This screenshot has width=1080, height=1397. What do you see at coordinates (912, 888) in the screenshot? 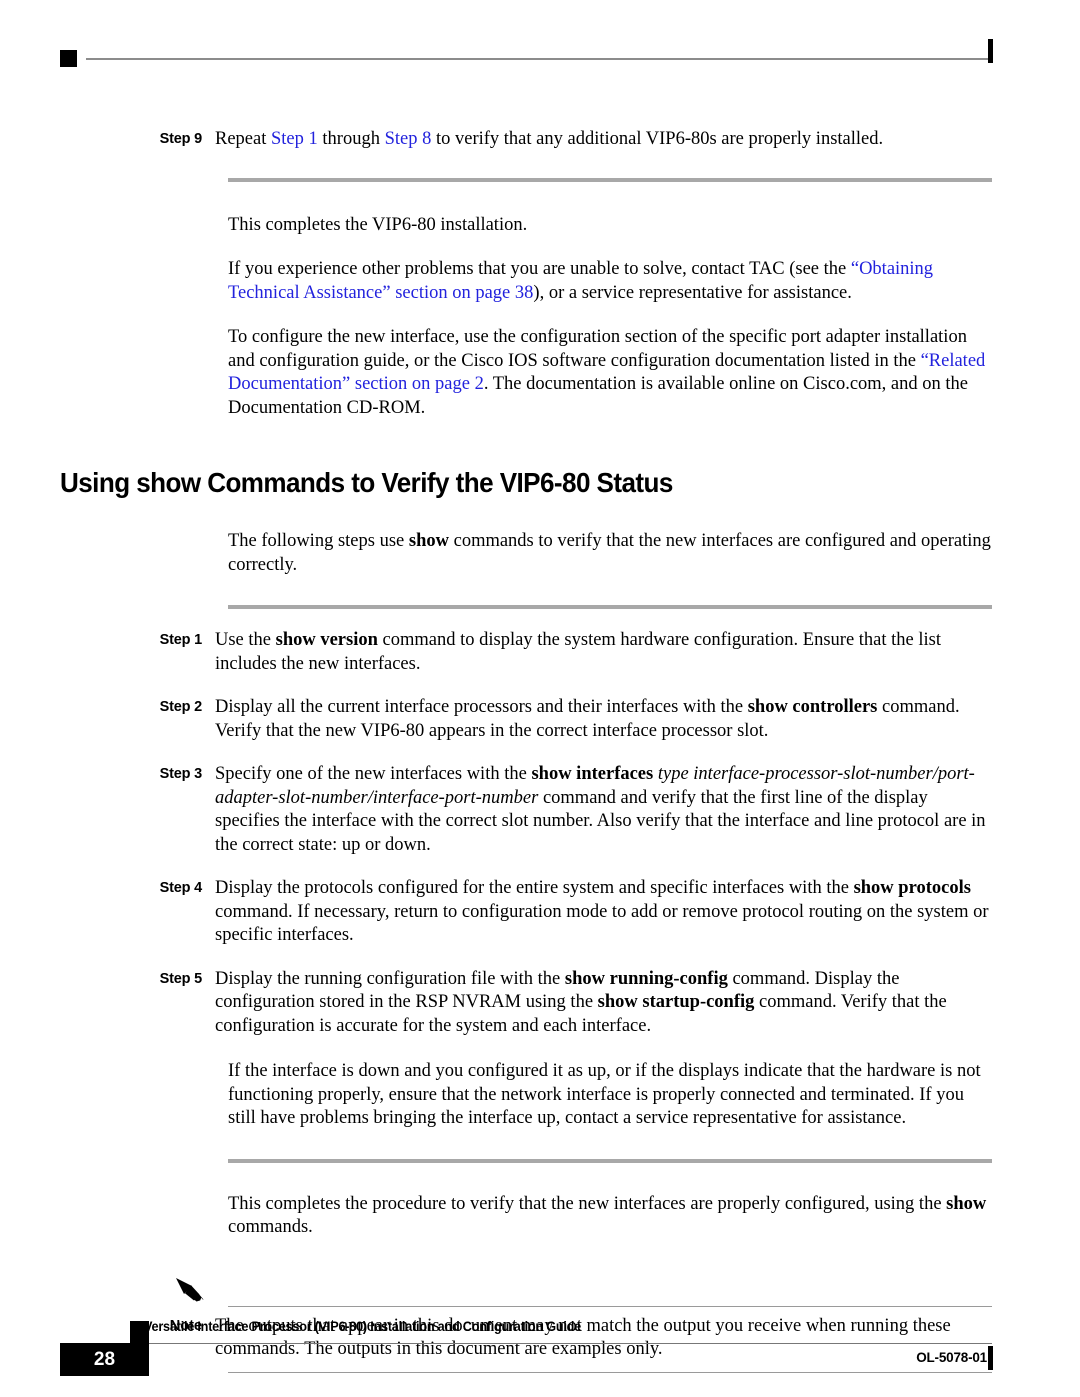
I see `step-command-bold: show protocols` at bounding box center [912, 888].